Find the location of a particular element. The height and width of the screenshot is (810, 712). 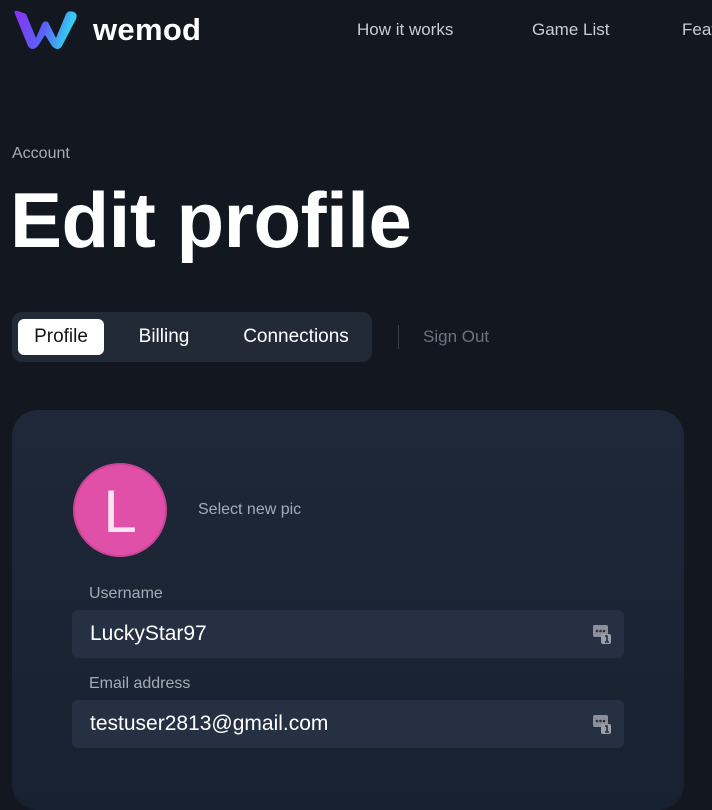

username-label: Username is located at coordinates (126, 593).